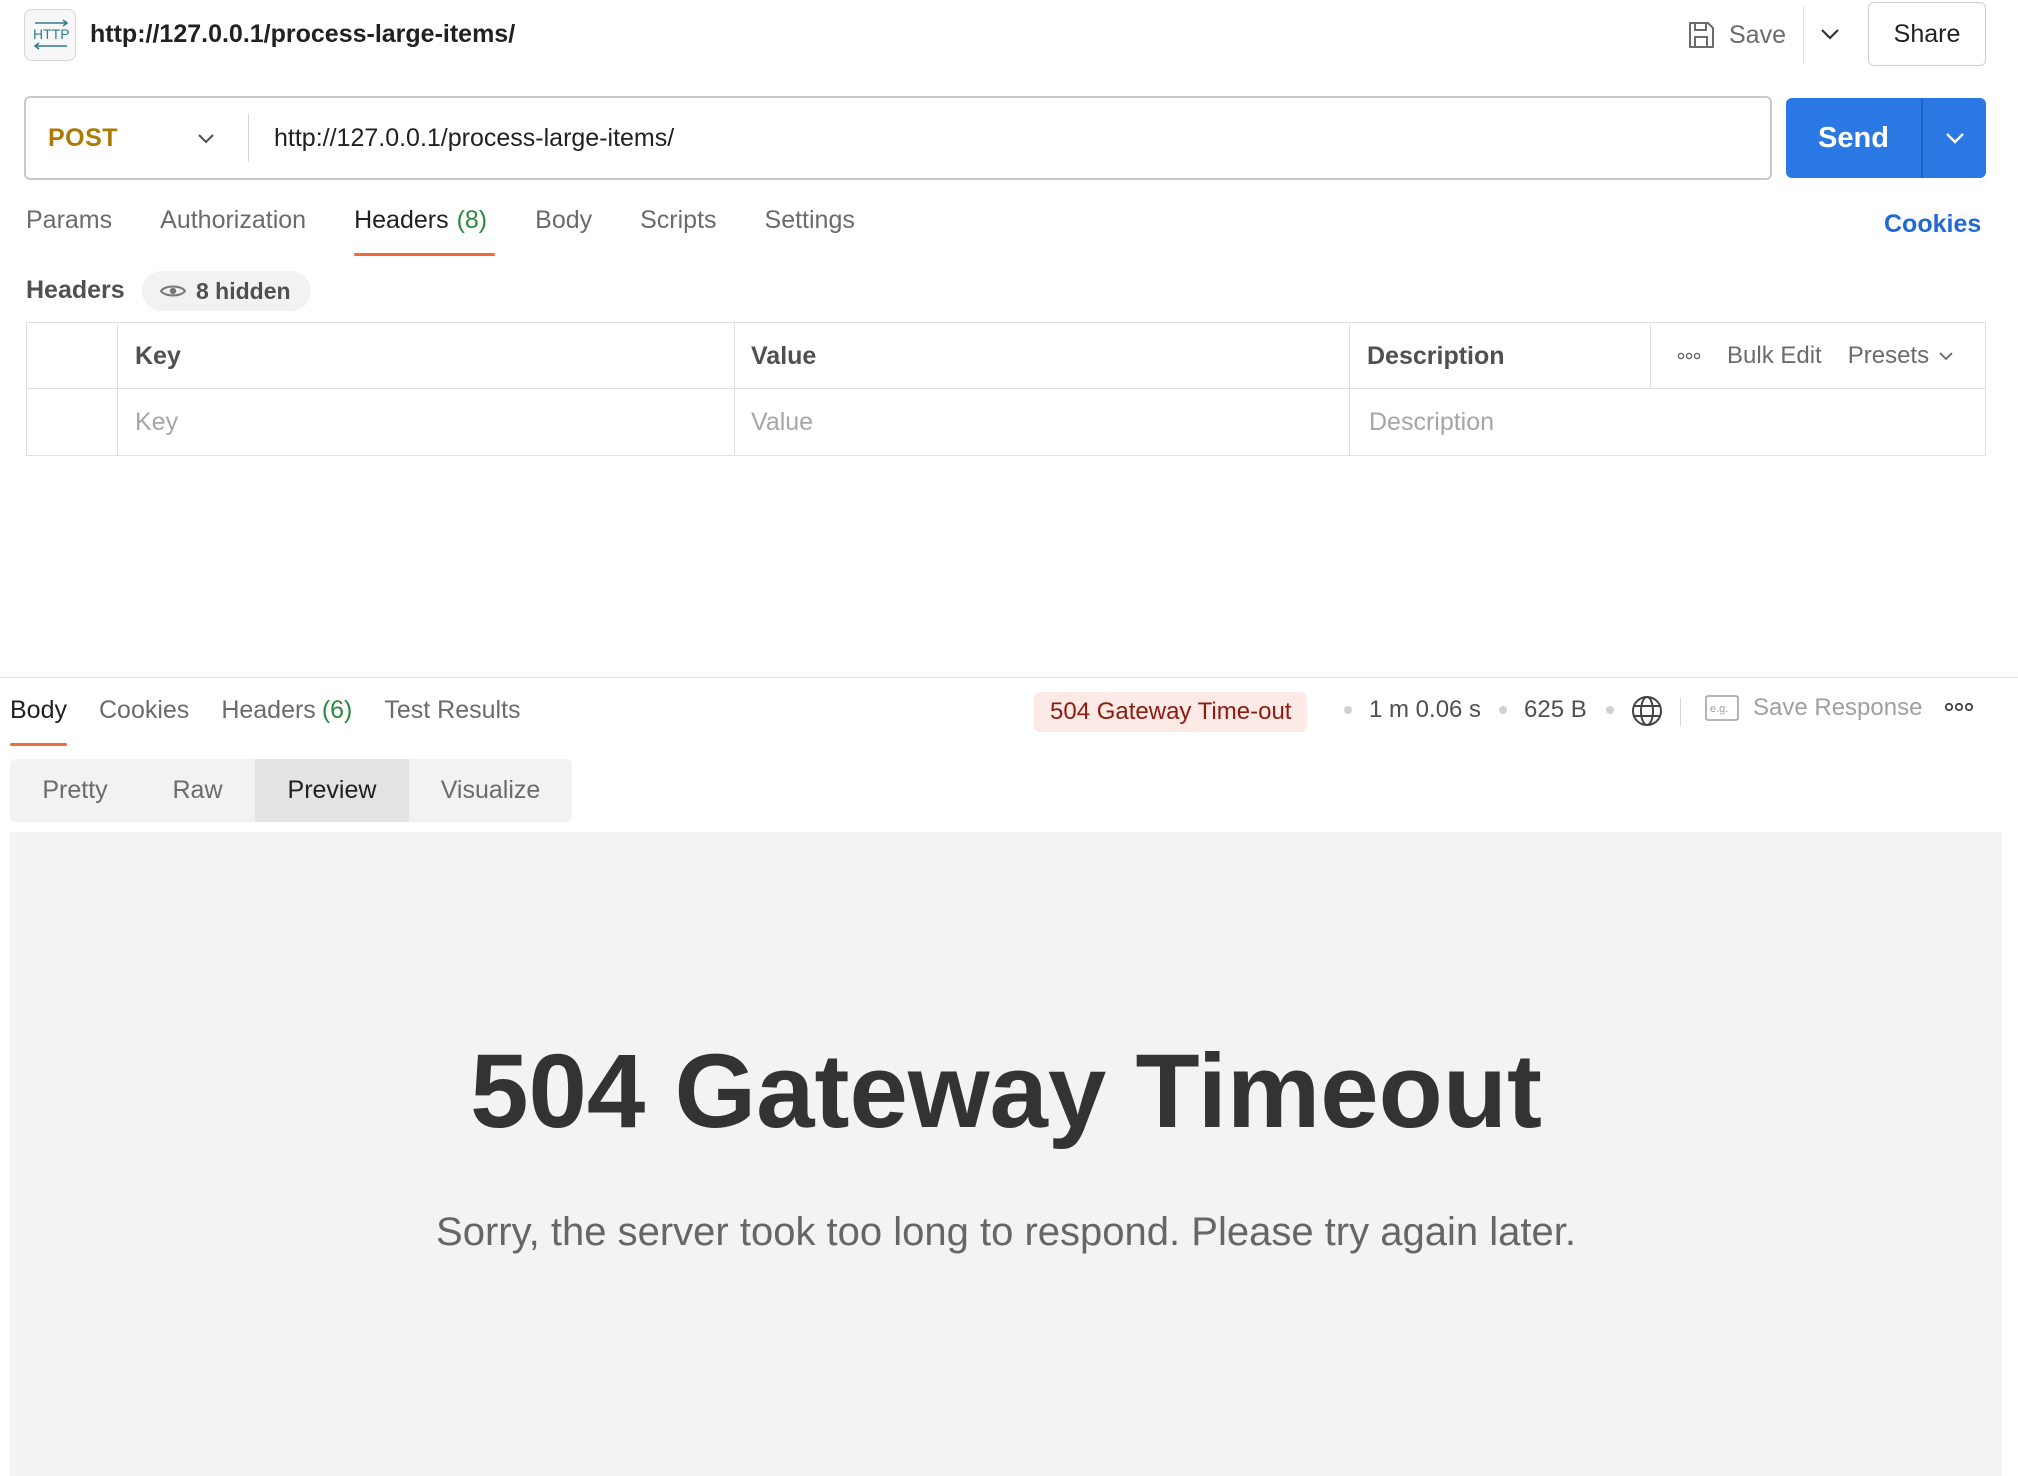 The height and width of the screenshot is (1476, 2018). I want to click on column-header-value: Value, so click(784, 355).